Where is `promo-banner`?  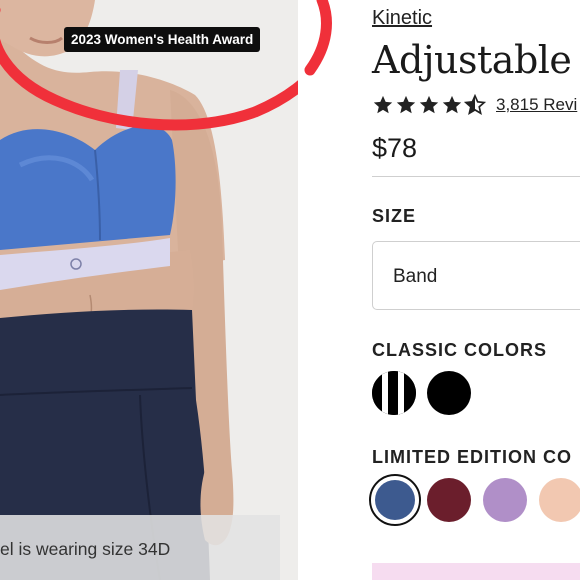
promo-banner is located at coordinates (476, 571).